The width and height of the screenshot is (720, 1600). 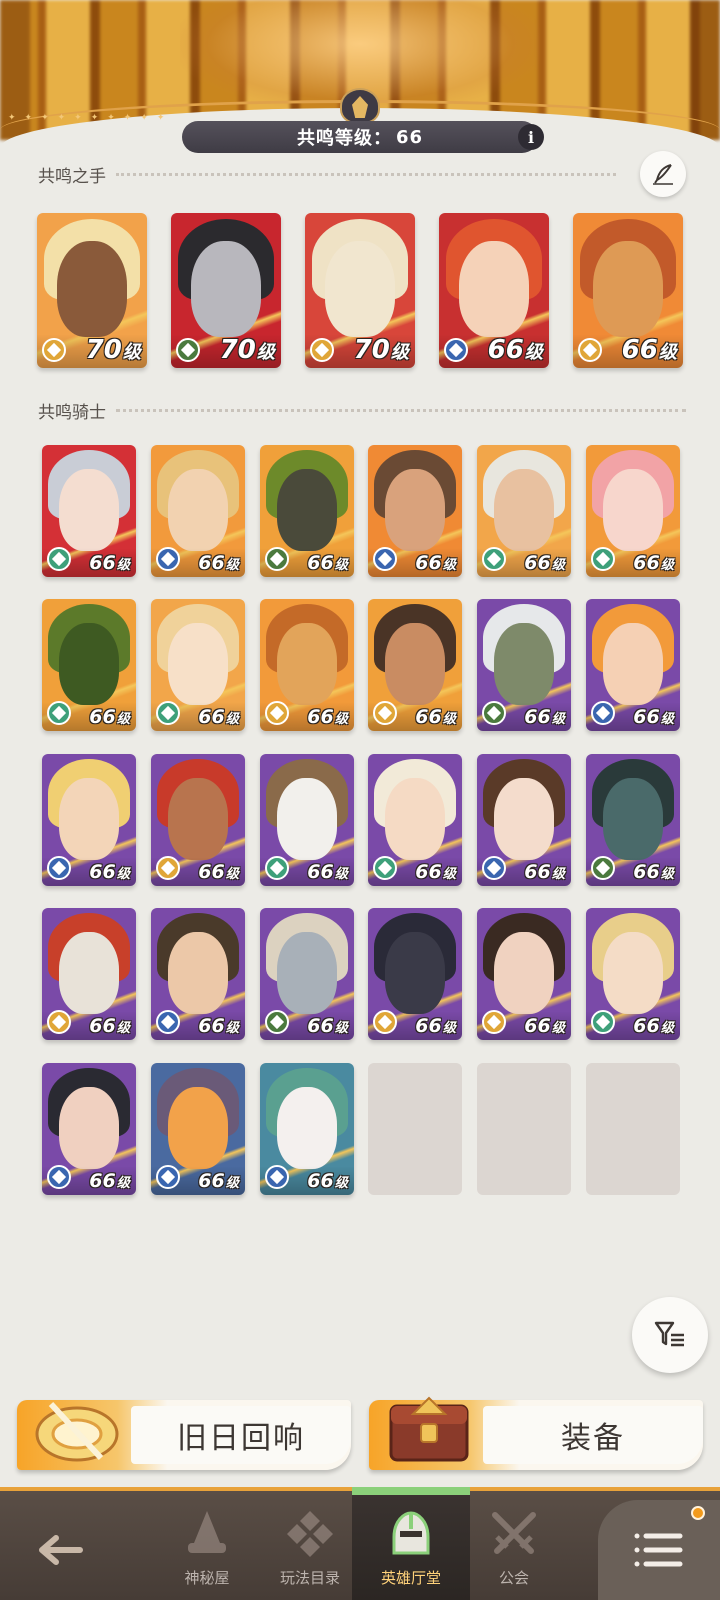 I want to click on nav-item-guild: 公会, so click(x=514, y=1546).